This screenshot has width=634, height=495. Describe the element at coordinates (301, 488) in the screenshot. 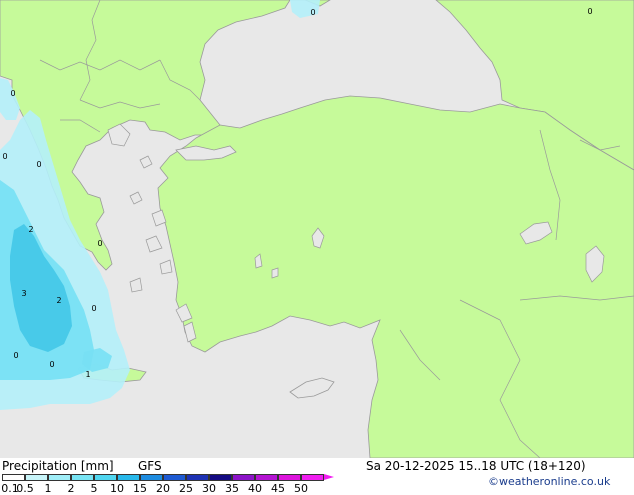

I see `legend-tick-label: 50` at that location.